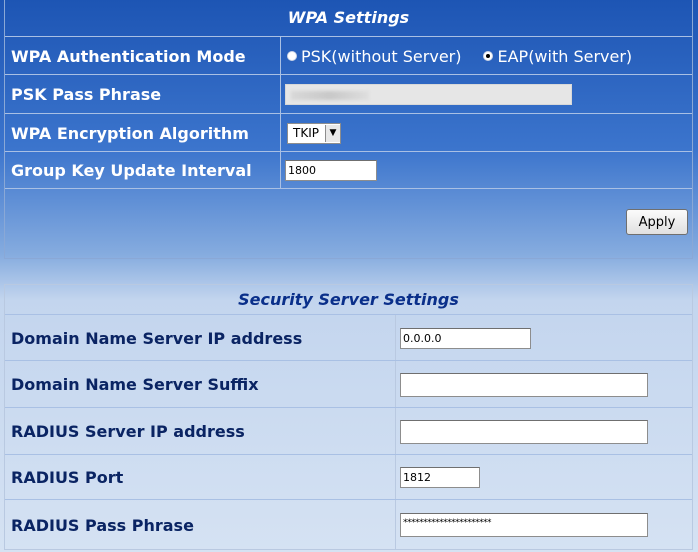 The height and width of the screenshot is (552, 698). Describe the element at coordinates (428, 94) in the screenshot. I see `psk-pass-phrase-input` at that location.